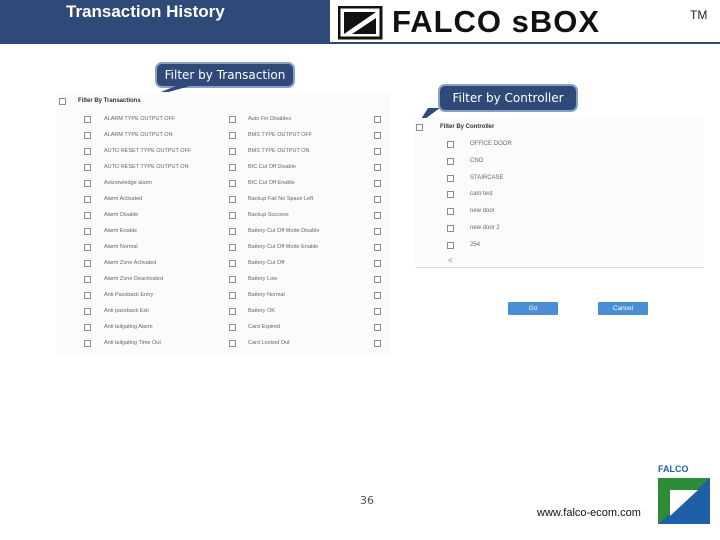 Image resolution: width=720 pixels, height=540 pixels. I want to click on transaction-label: Backup Success, so click(268, 215).